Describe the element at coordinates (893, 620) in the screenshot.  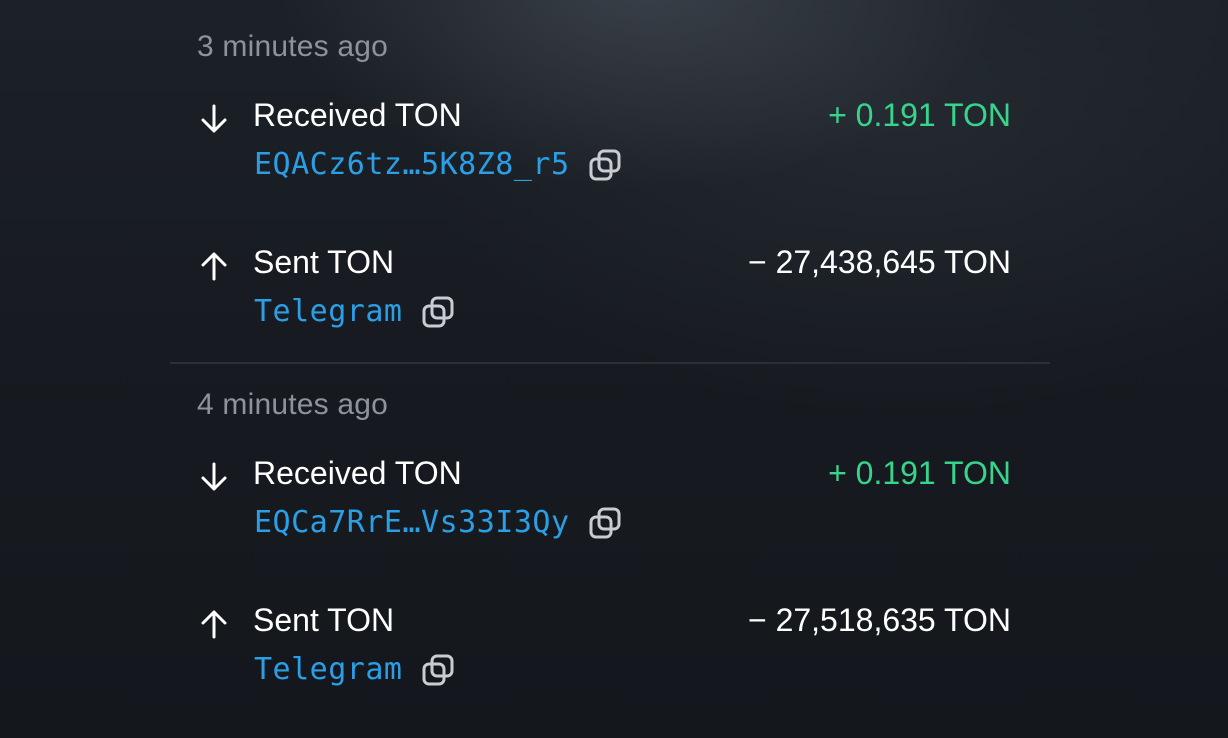
I see `amount-value: 27,518,635 TON` at that location.